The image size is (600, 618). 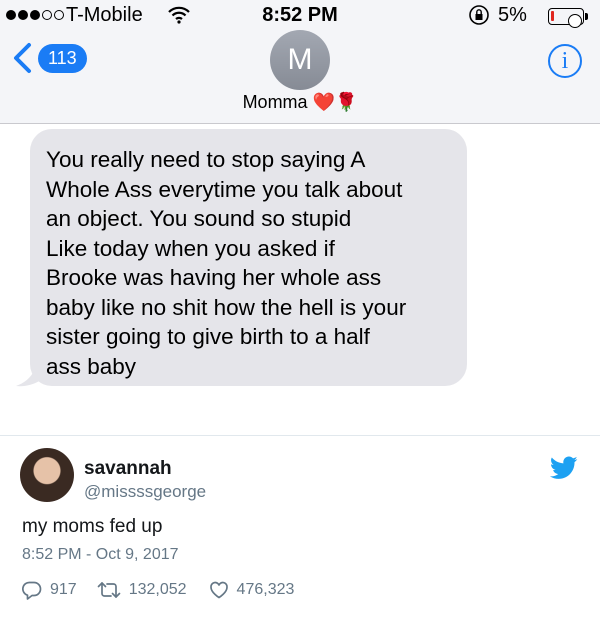 What do you see at coordinates (512, 15) in the screenshot?
I see `battery-percent: 5%` at bounding box center [512, 15].